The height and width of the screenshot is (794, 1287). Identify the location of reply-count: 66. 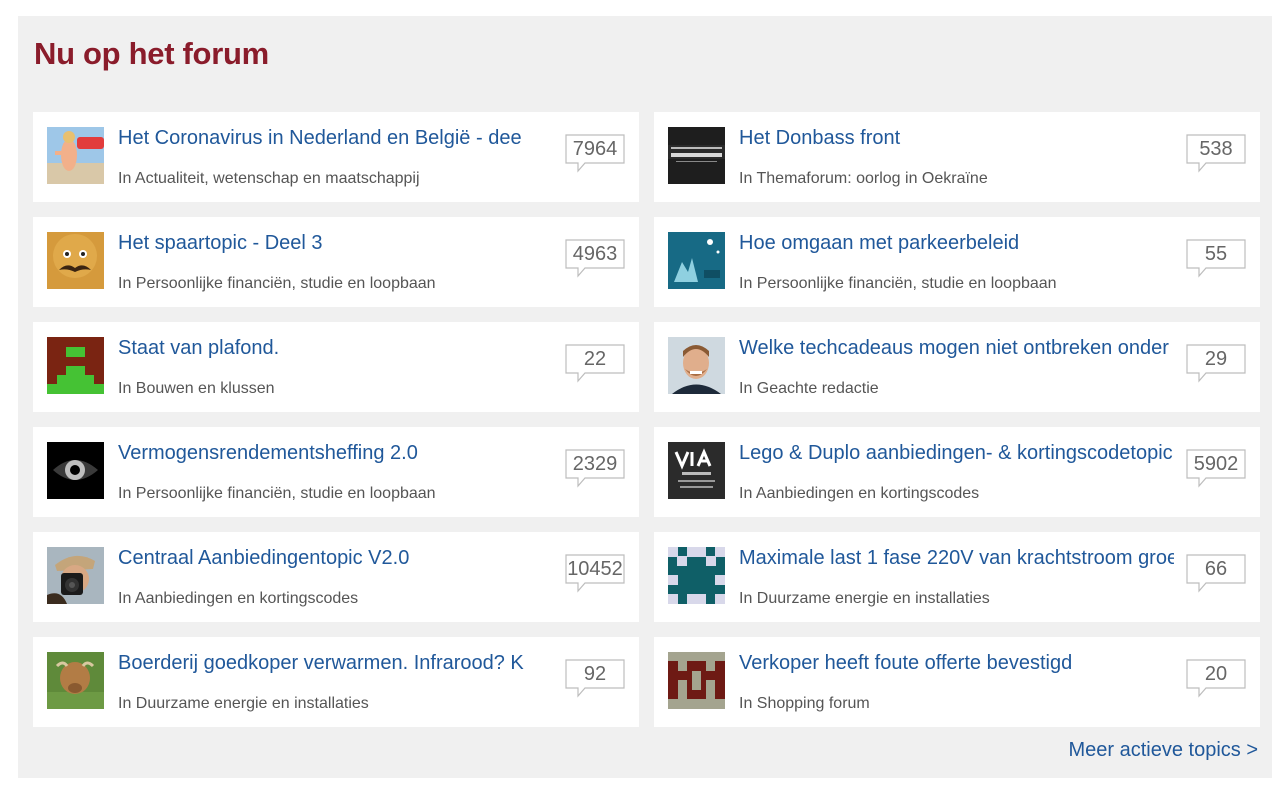
(1216, 569).